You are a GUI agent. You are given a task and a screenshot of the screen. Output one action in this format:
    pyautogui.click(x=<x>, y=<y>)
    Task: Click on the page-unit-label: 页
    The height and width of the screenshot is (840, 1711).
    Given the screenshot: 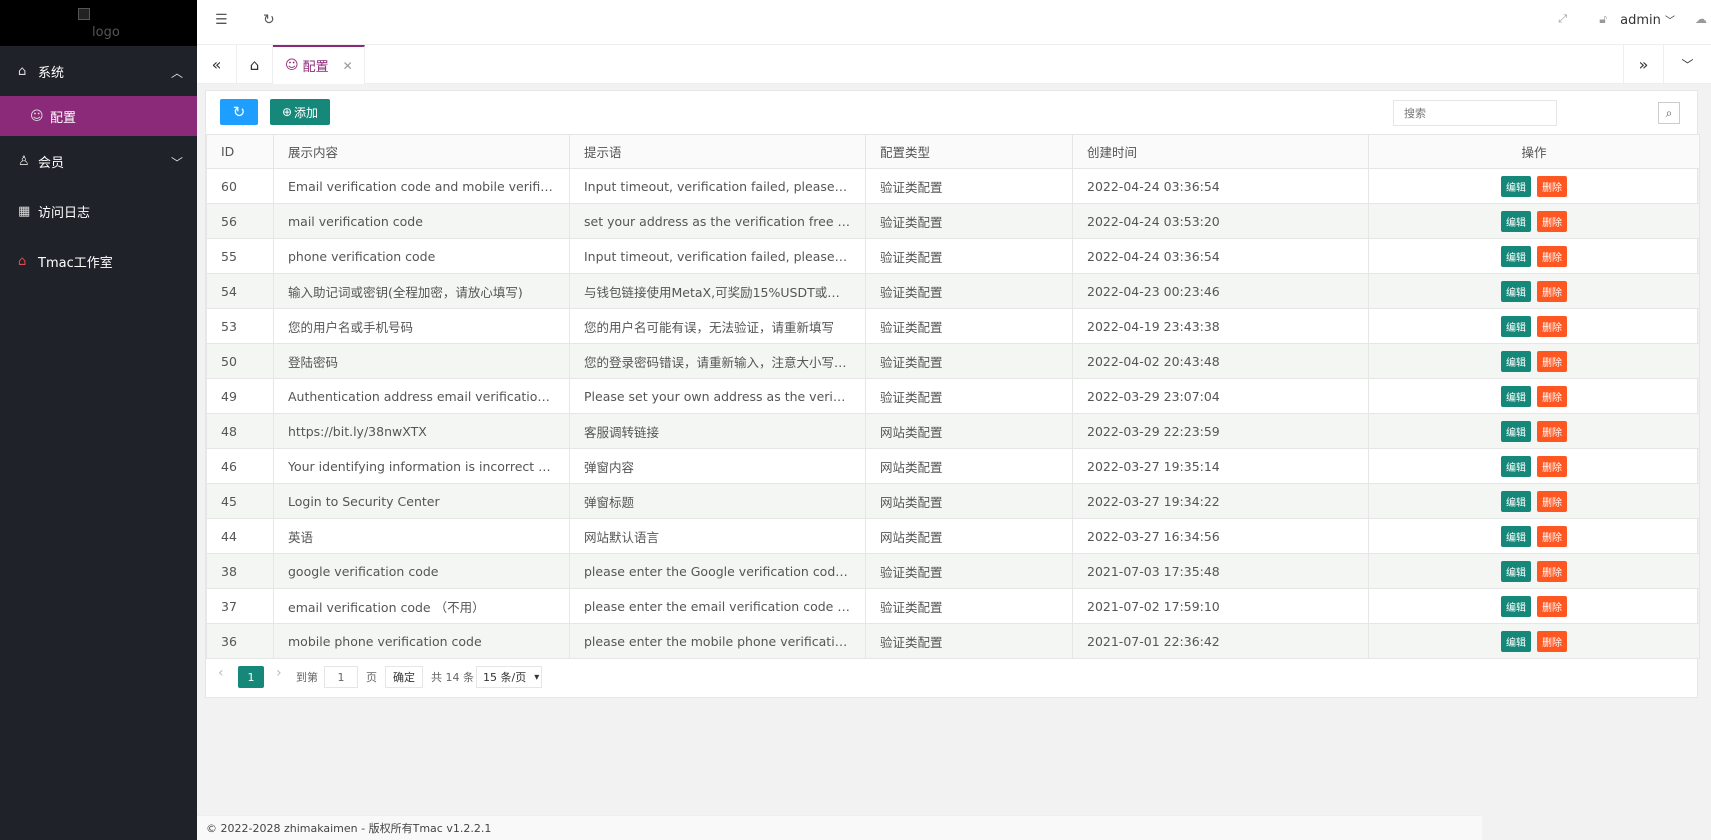 What is the action you would take?
    pyautogui.click(x=371, y=677)
    